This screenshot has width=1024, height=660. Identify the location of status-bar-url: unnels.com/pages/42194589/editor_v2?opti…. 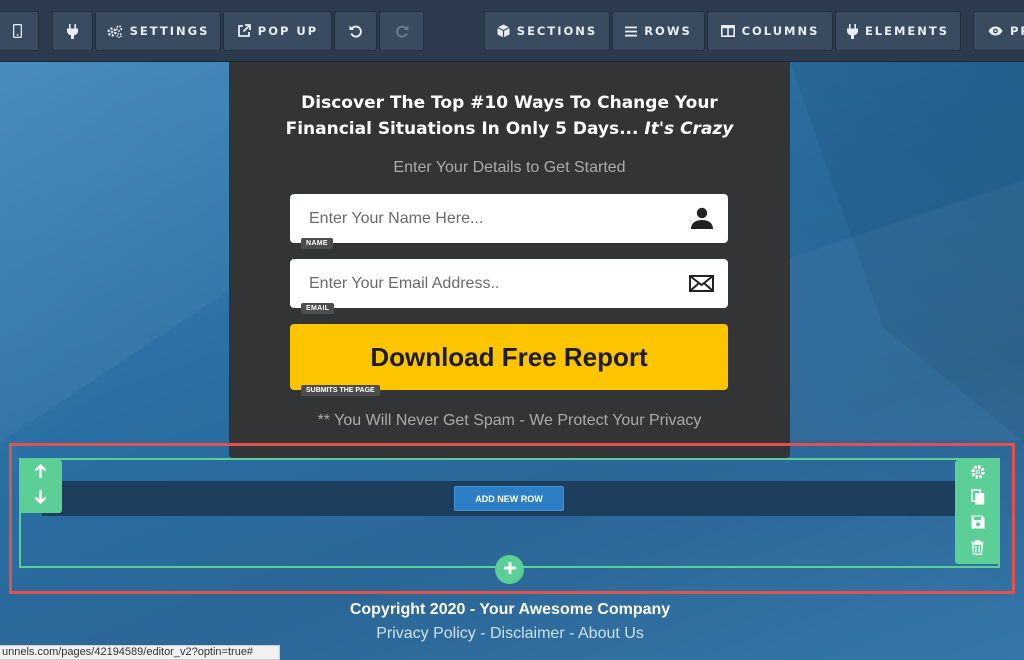
(140, 652).